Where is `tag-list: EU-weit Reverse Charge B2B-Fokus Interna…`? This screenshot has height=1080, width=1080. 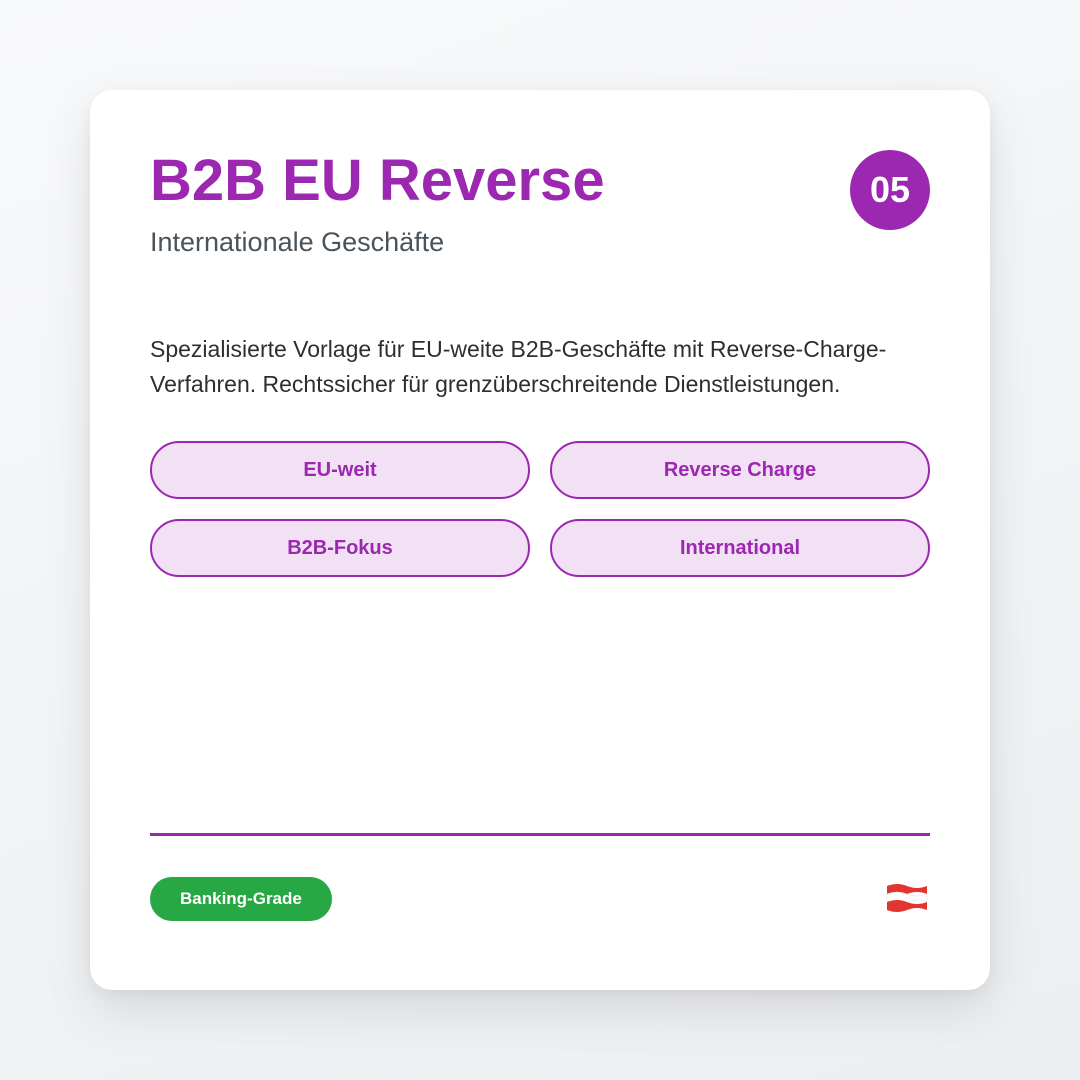
tag-list: EU-weit Reverse Charge B2B-Fokus Interna… is located at coordinates (540, 509).